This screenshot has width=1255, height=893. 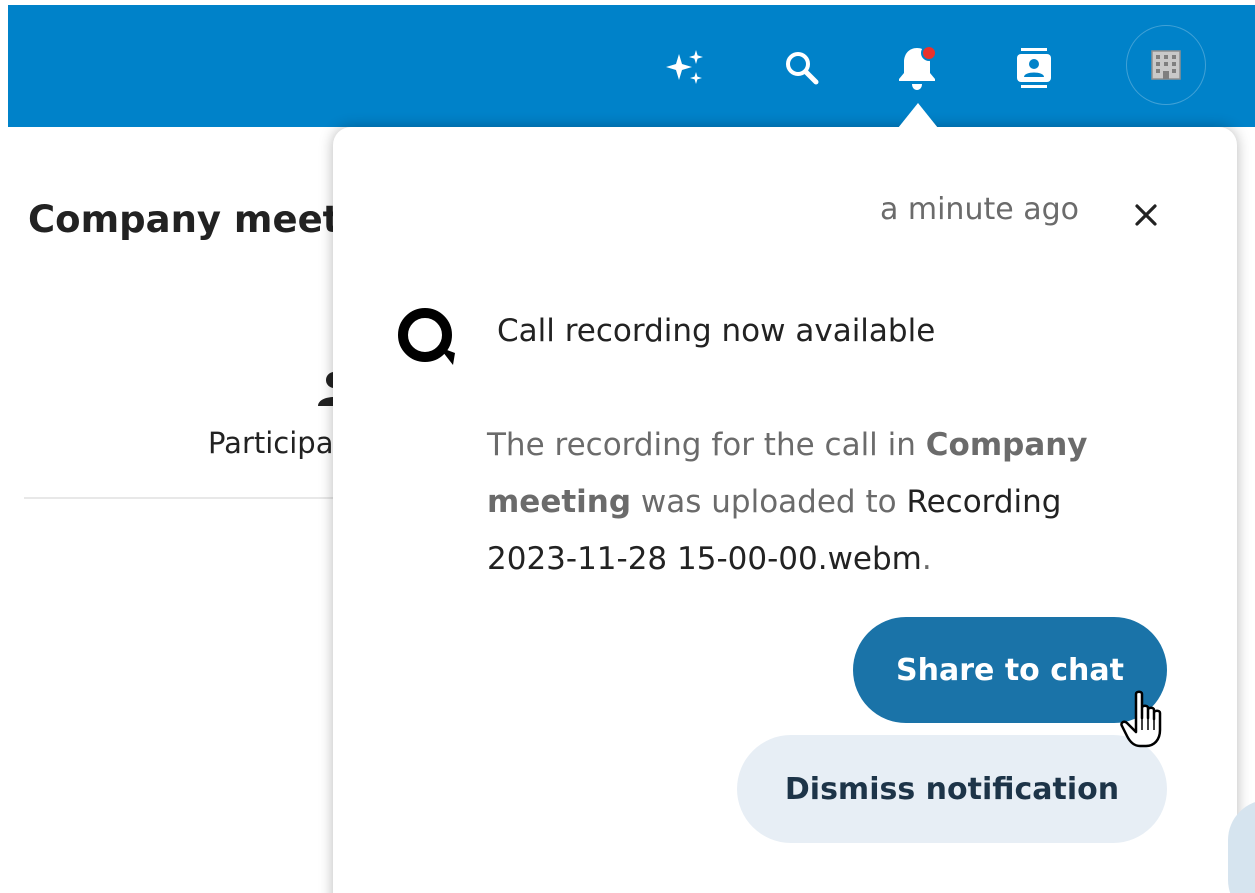 I want to click on avatar, so click(x=1166, y=65).